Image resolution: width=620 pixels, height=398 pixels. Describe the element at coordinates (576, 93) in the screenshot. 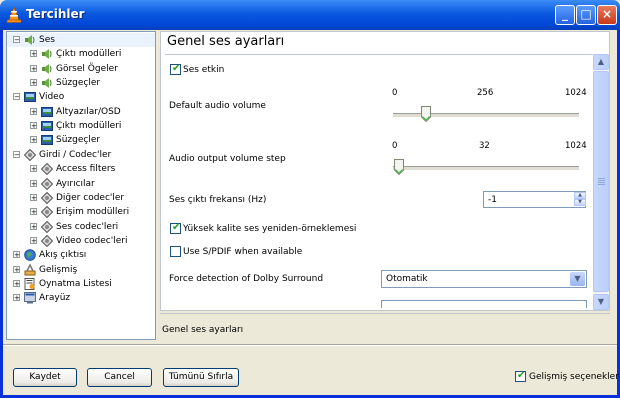

I see `volume-tick-max: 1024` at that location.